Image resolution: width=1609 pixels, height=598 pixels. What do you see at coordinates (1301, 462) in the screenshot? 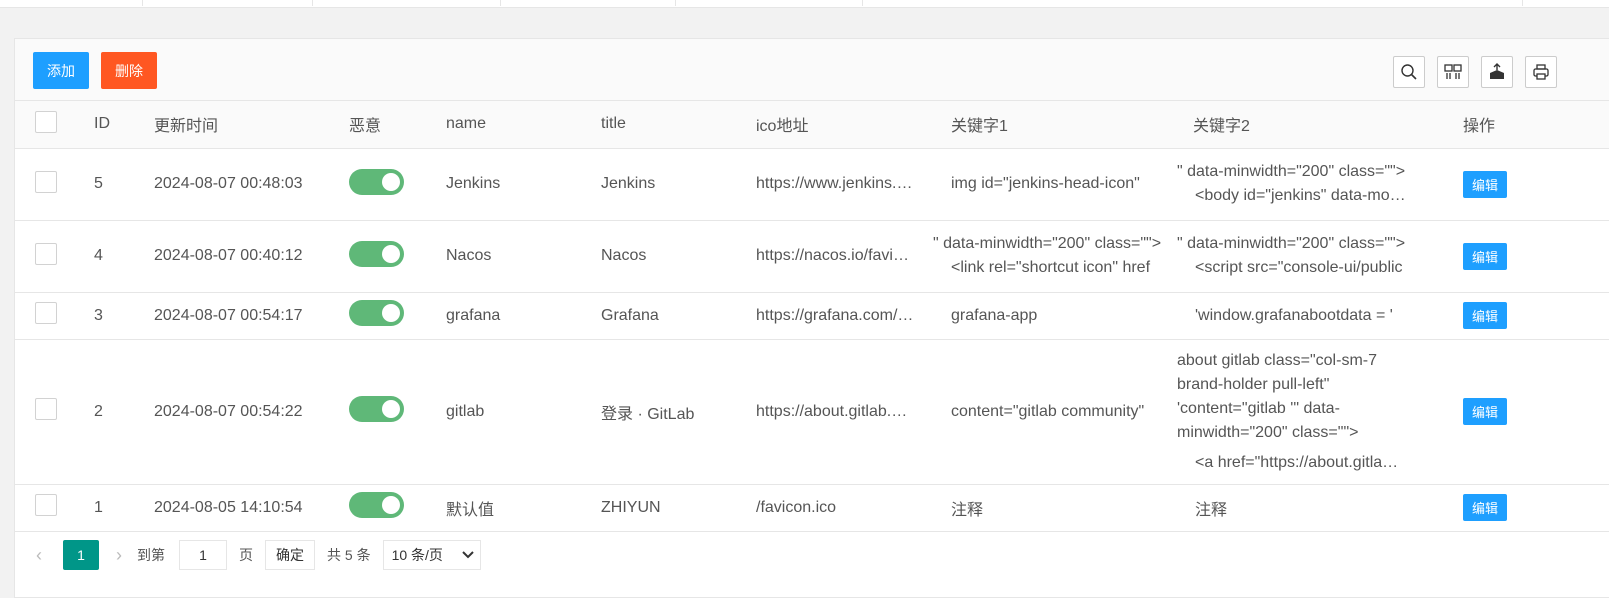
I see `keyword2-line2: <a href="https://about.gitlab.com/"` at bounding box center [1301, 462].